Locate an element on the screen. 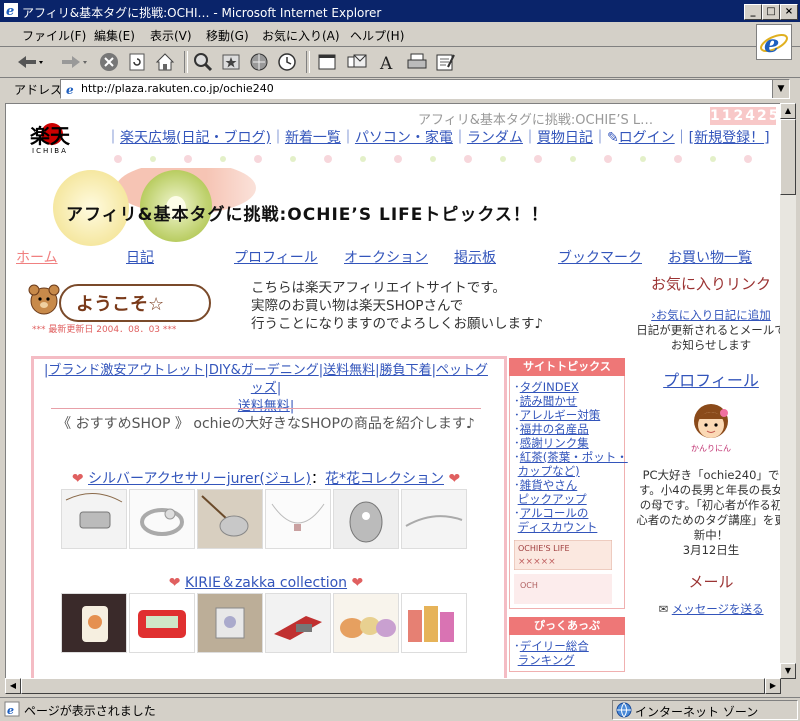  product-thumb-bracelet is located at coordinates (434, 519).